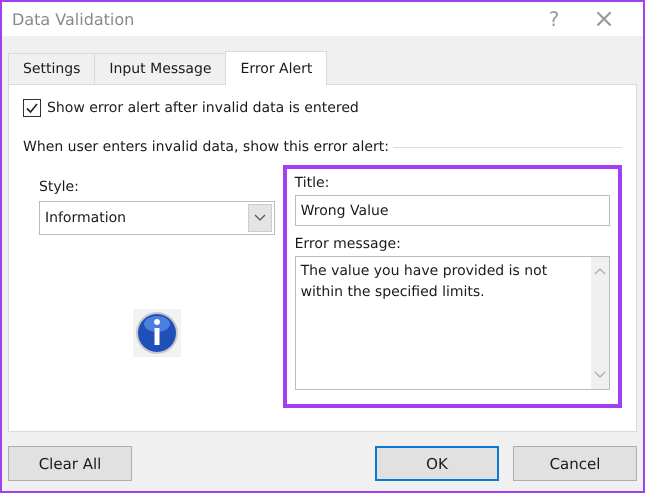 The image size is (645, 493). Describe the element at coordinates (32, 108) in the screenshot. I see `checkbox` at that location.